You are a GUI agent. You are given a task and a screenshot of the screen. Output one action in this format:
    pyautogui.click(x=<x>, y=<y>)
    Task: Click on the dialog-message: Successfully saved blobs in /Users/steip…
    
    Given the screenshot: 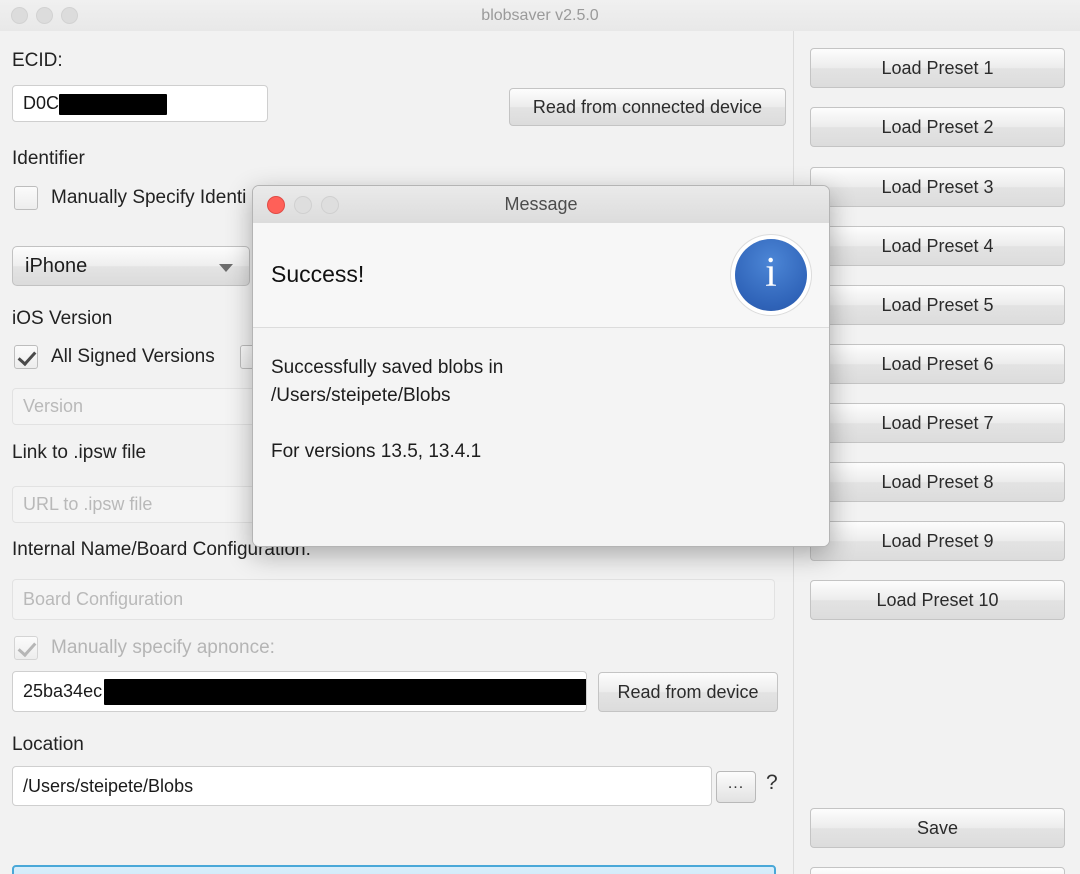 What is the action you would take?
    pyautogui.click(x=387, y=409)
    